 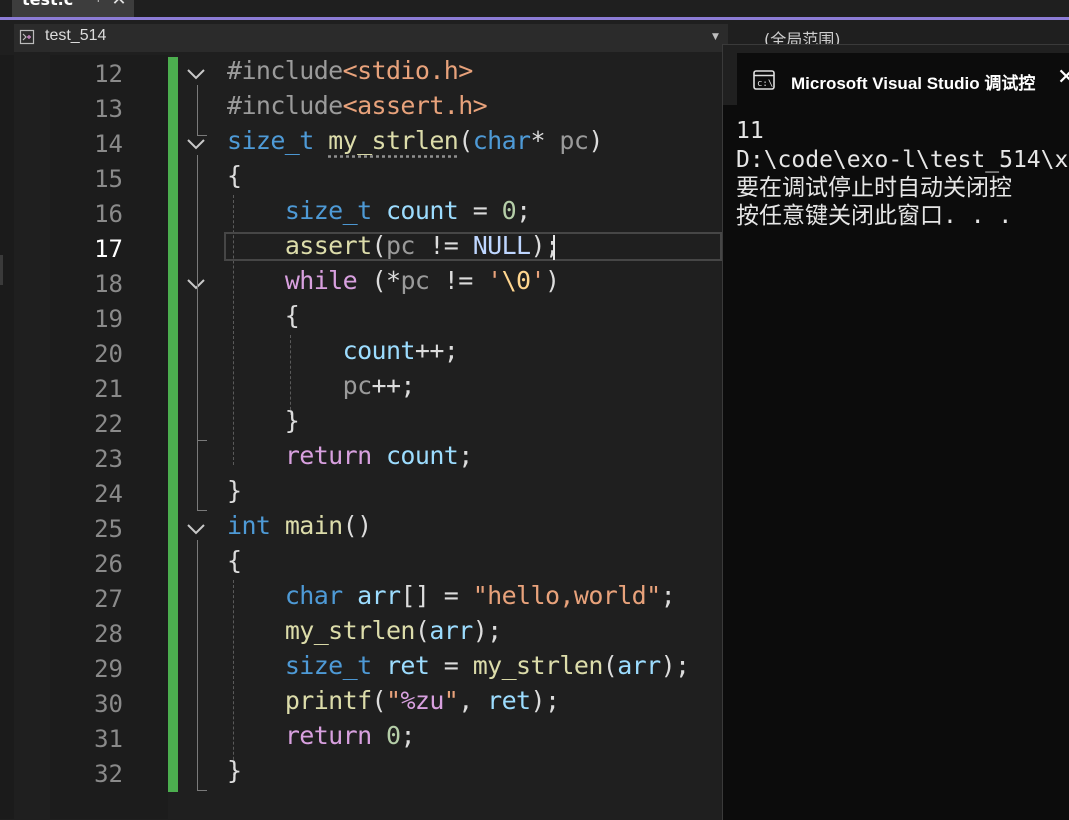 What do you see at coordinates (321, 738) in the screenshot?
I see `code-line: return 0;` at bounding box center [321, 738].